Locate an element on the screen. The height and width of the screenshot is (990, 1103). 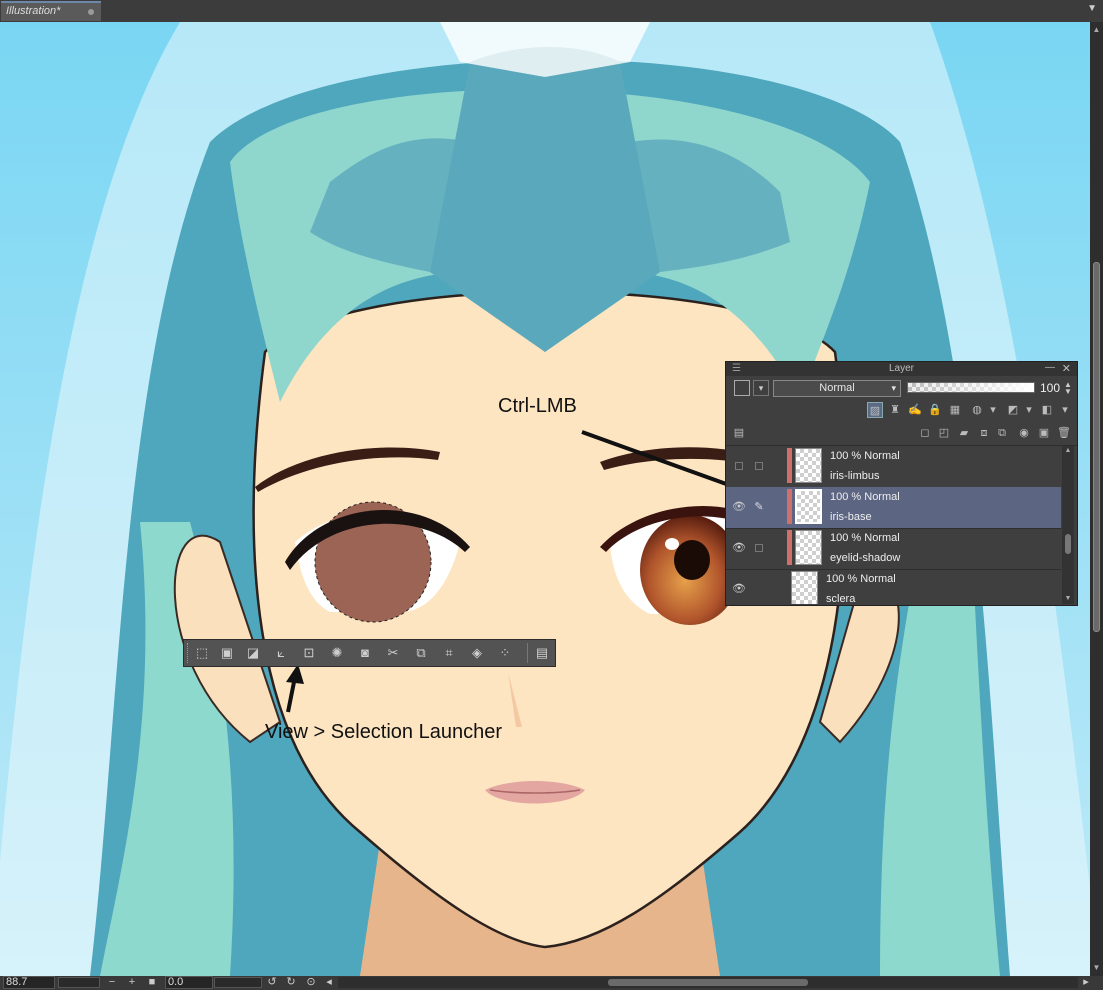
vertical-scroll-thumb is located at coordinates (1096, 447).